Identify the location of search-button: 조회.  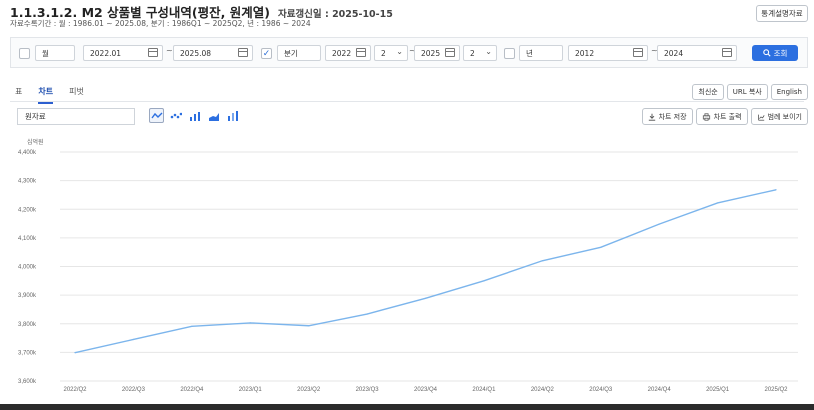
(775, 53).